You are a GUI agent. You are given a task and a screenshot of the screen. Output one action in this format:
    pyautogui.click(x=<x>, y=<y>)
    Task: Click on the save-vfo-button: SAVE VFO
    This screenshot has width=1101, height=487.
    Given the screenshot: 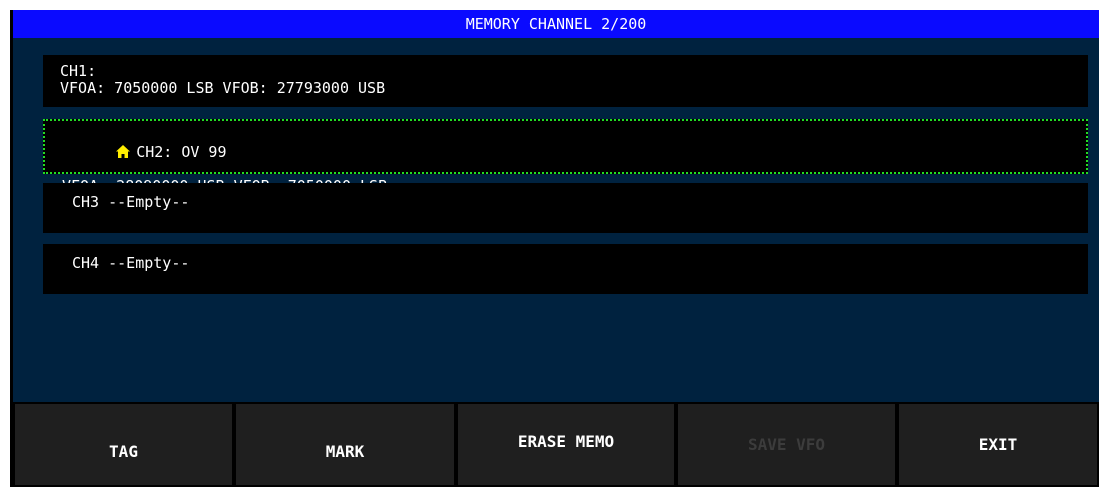 What is the action you would take?
    pyautogui.click(x=786, y=444)
    